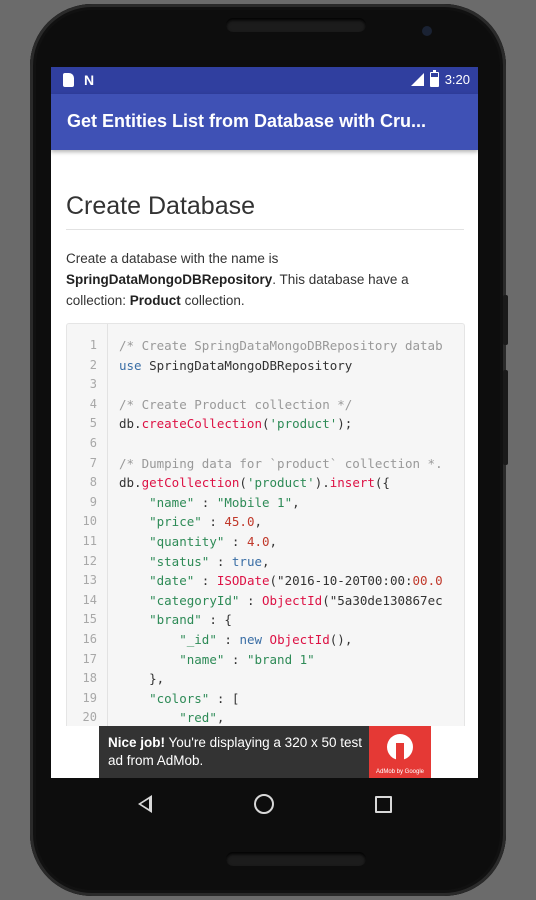 This screenshot has height=900, width=536. I want to click on back-icon, so click(145, 804).